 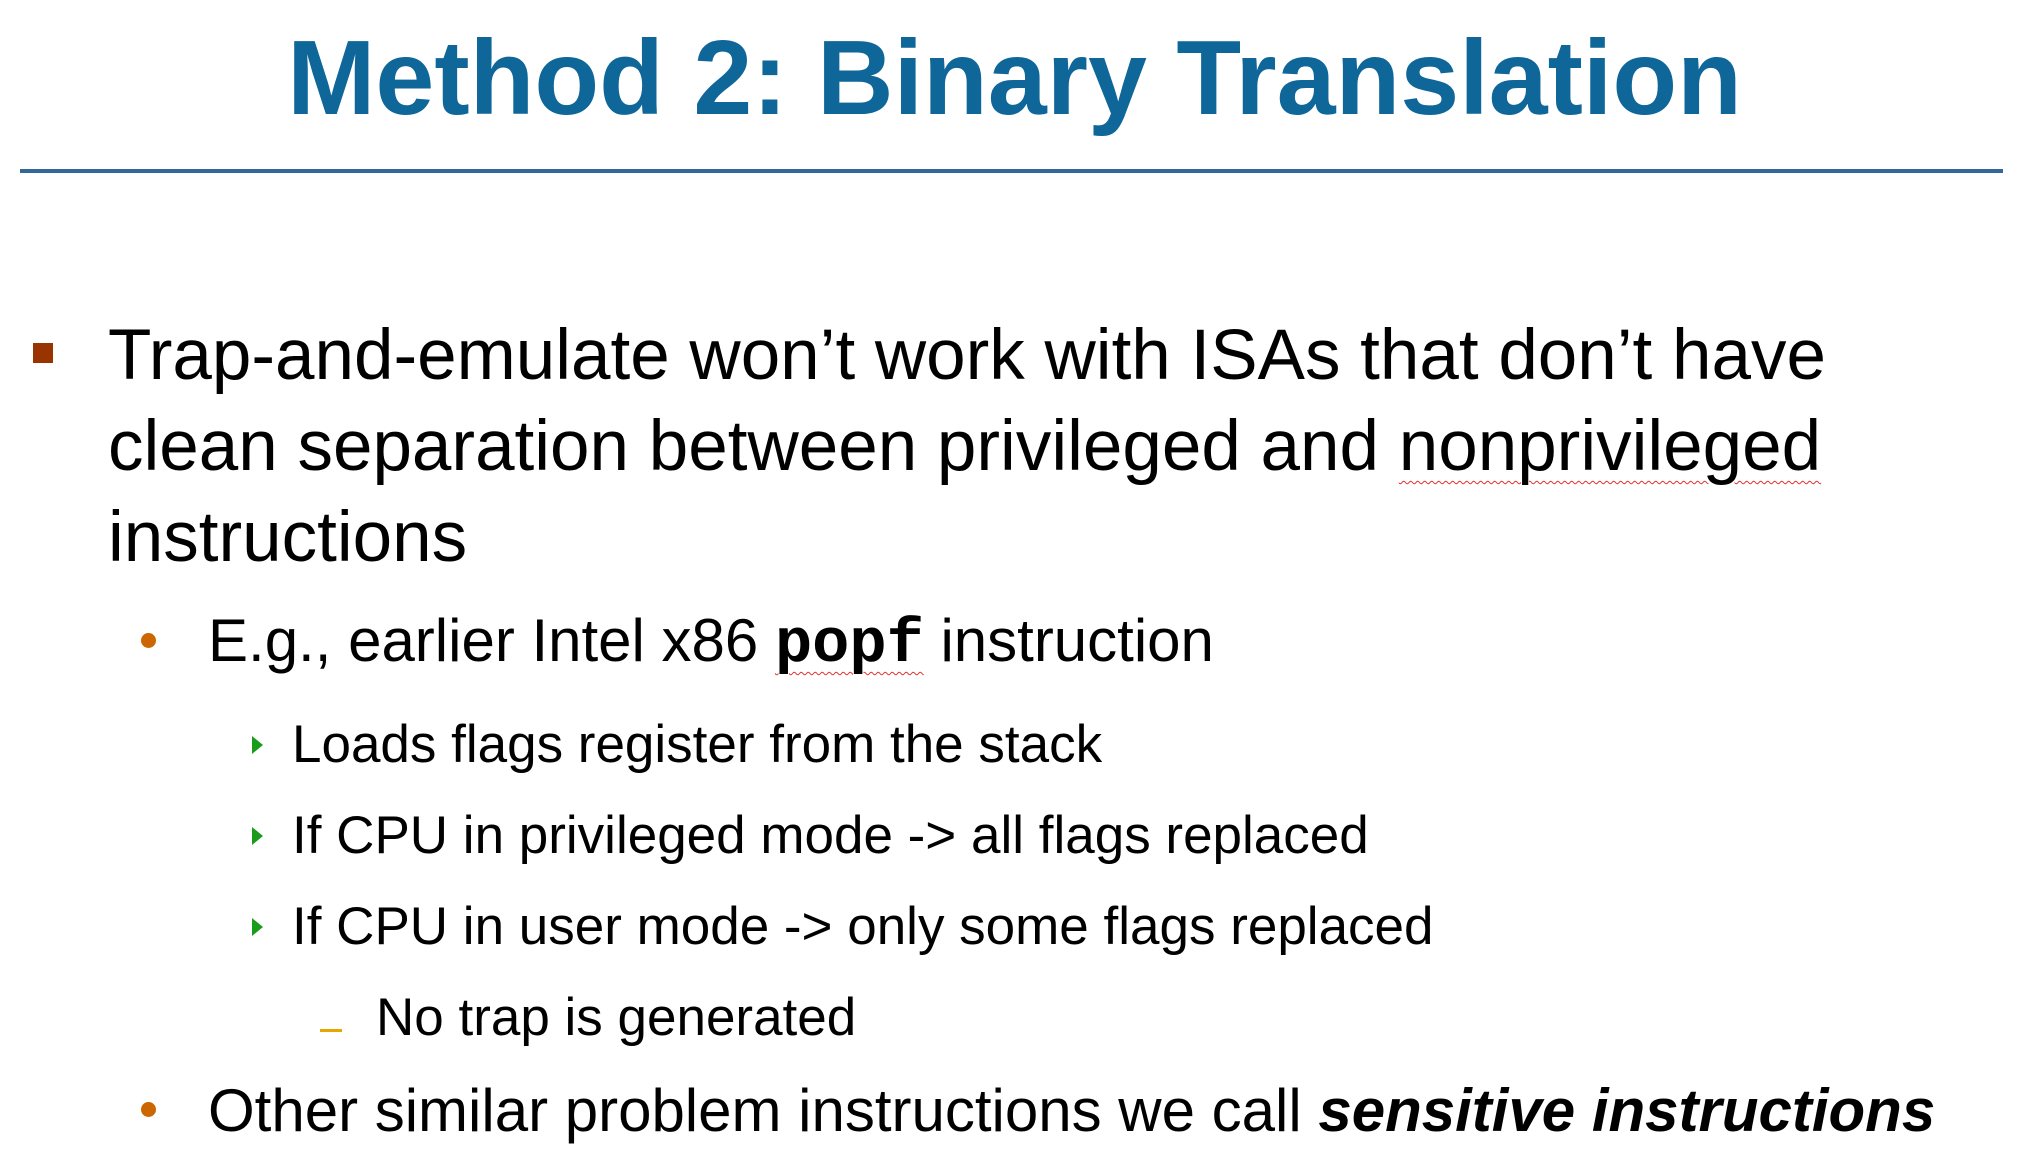 I want to click on main-bullet-text-2: clean separation between privileged and, so click(x=753, y=446).